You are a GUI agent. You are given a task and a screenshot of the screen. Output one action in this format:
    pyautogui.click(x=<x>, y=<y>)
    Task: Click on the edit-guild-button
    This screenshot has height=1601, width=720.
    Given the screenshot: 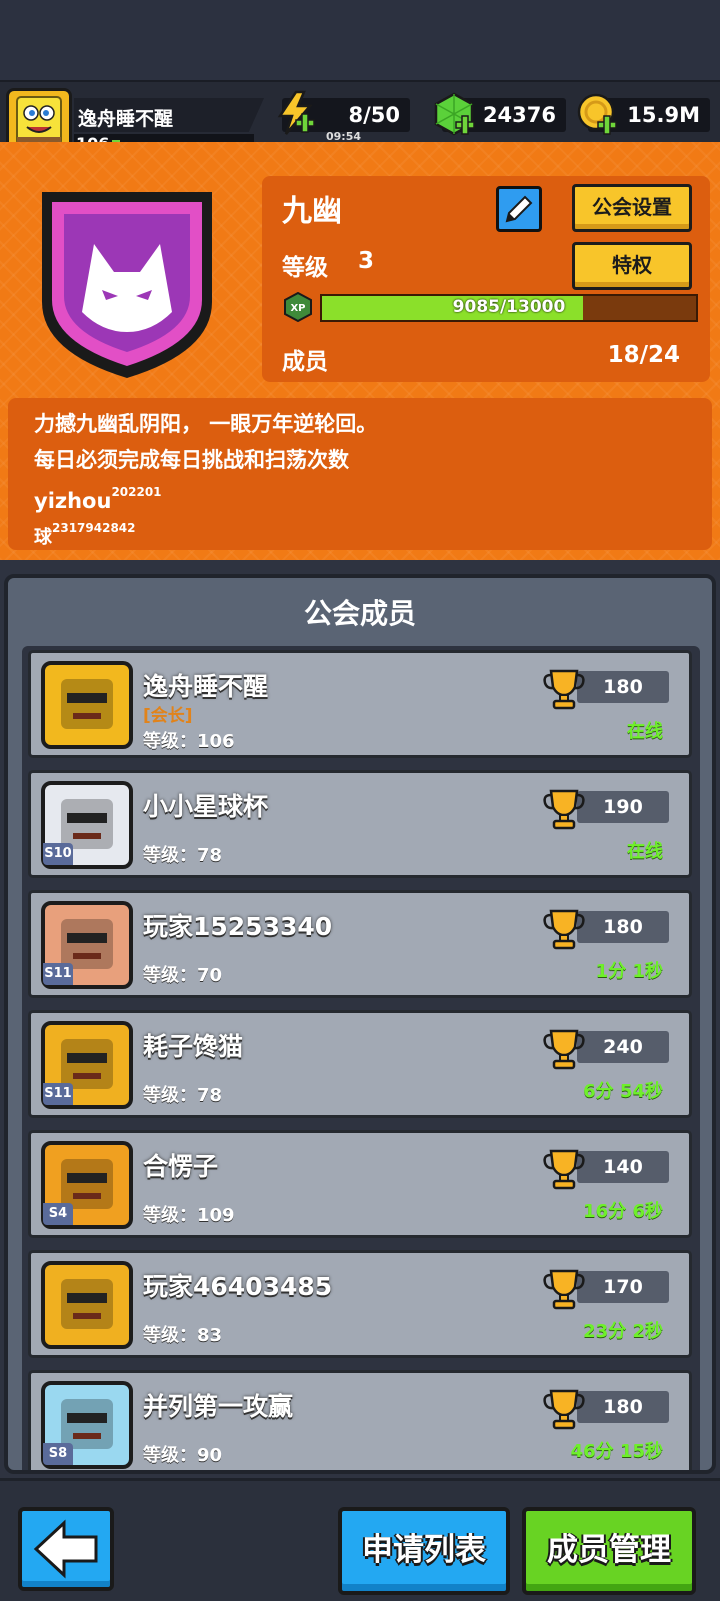 What is the action you would take?
    pyautogui.click(x=519, y=209)
    